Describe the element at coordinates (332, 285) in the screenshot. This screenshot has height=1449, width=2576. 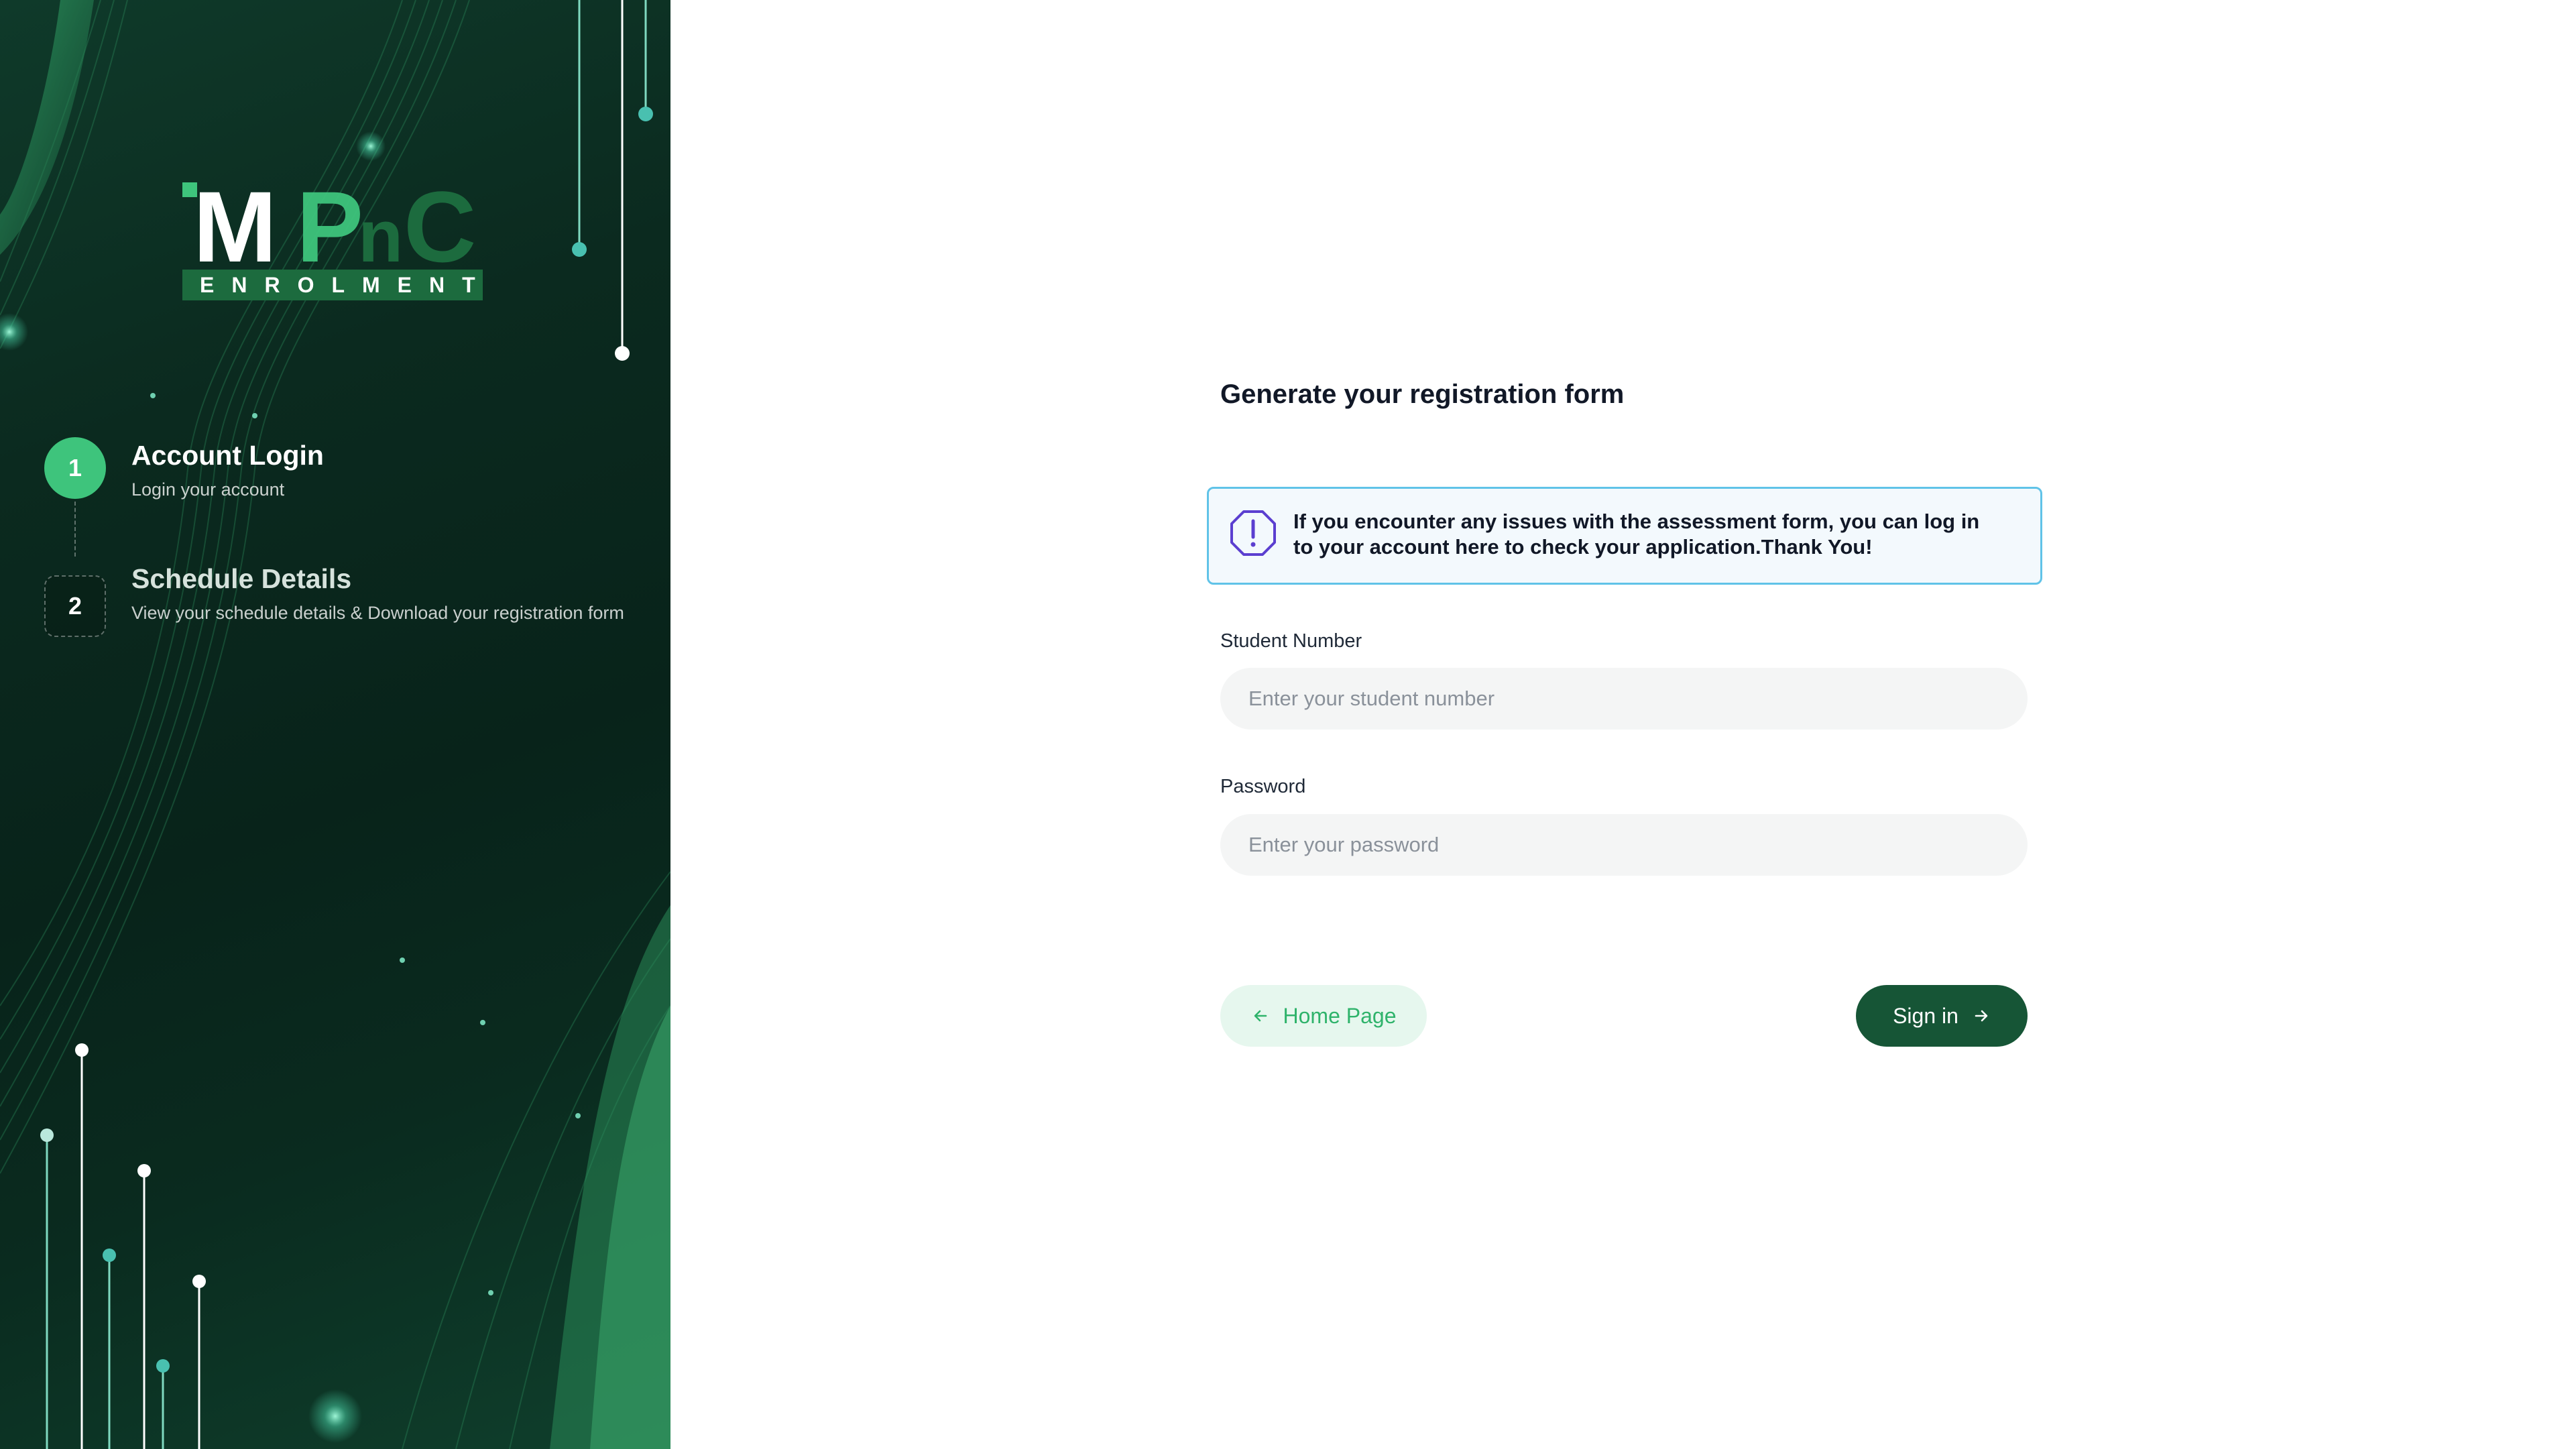
I see `logo-subtitle: ENROLMENT` at that location.